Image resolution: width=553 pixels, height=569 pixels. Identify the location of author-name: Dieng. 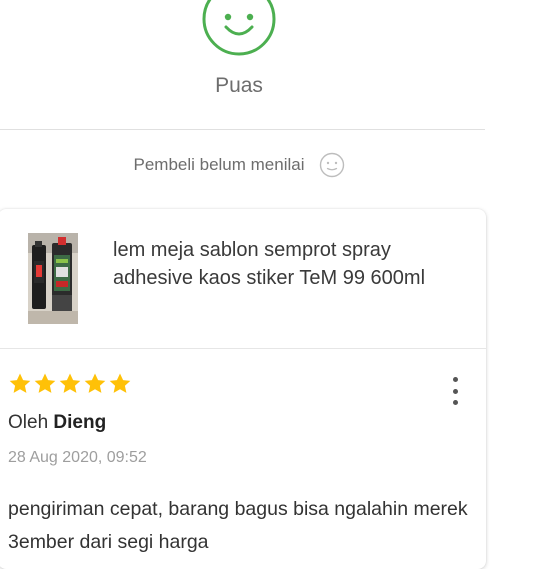
(80, 422).